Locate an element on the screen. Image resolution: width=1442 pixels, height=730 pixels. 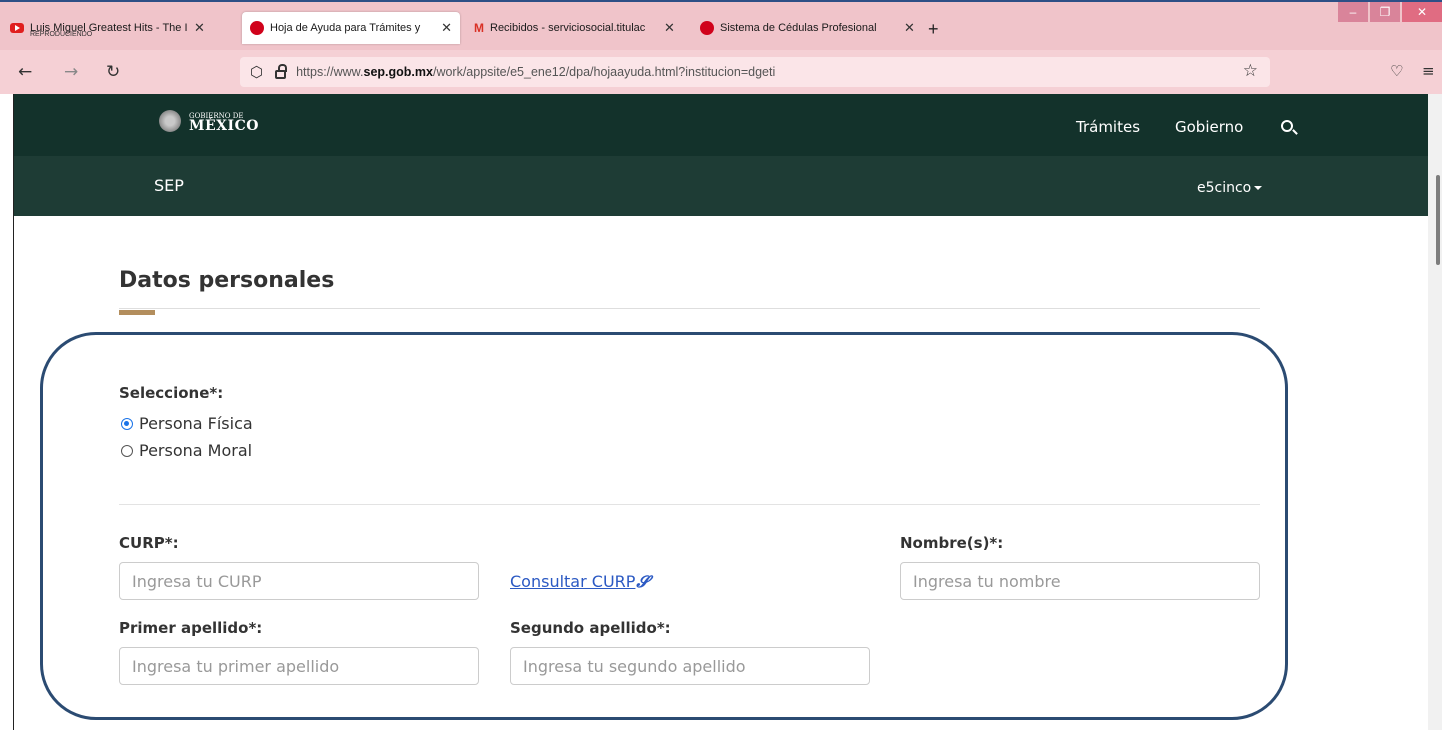
nombre-input is located at coordinates (1080, 581).